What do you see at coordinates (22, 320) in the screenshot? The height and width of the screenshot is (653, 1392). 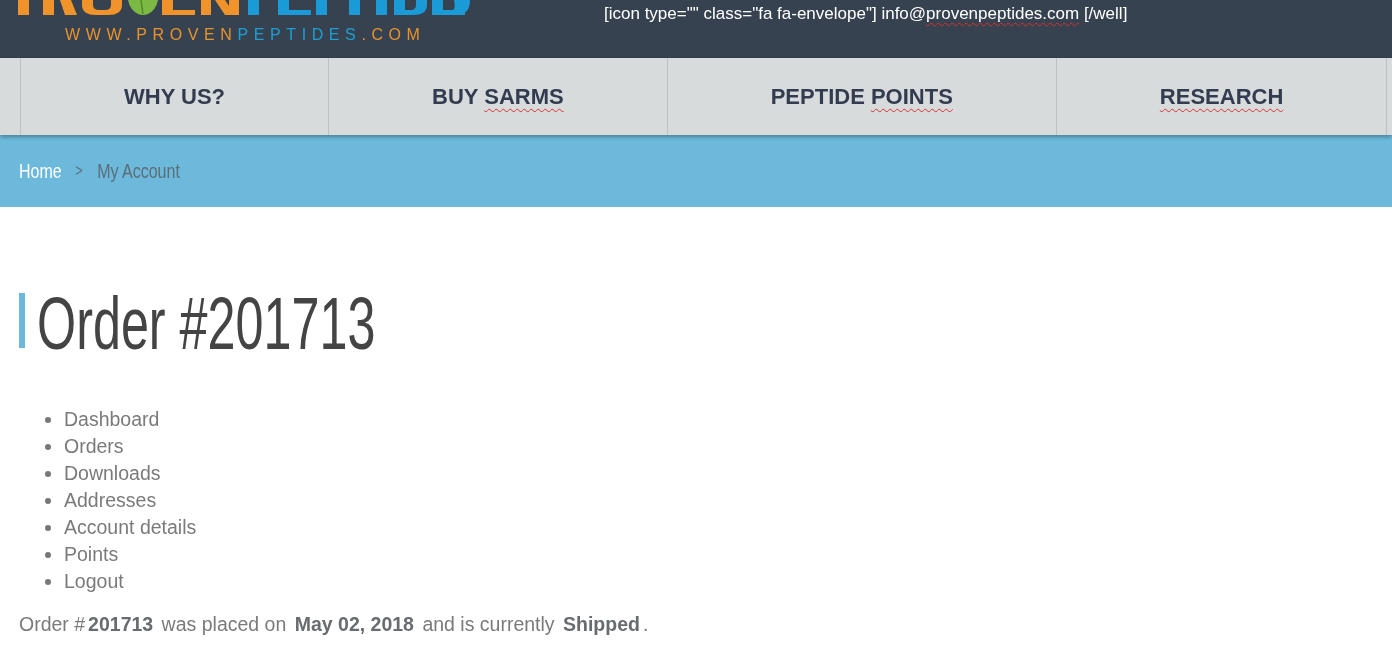 I see `title-accent-bar` at bounding box center [22, 320].